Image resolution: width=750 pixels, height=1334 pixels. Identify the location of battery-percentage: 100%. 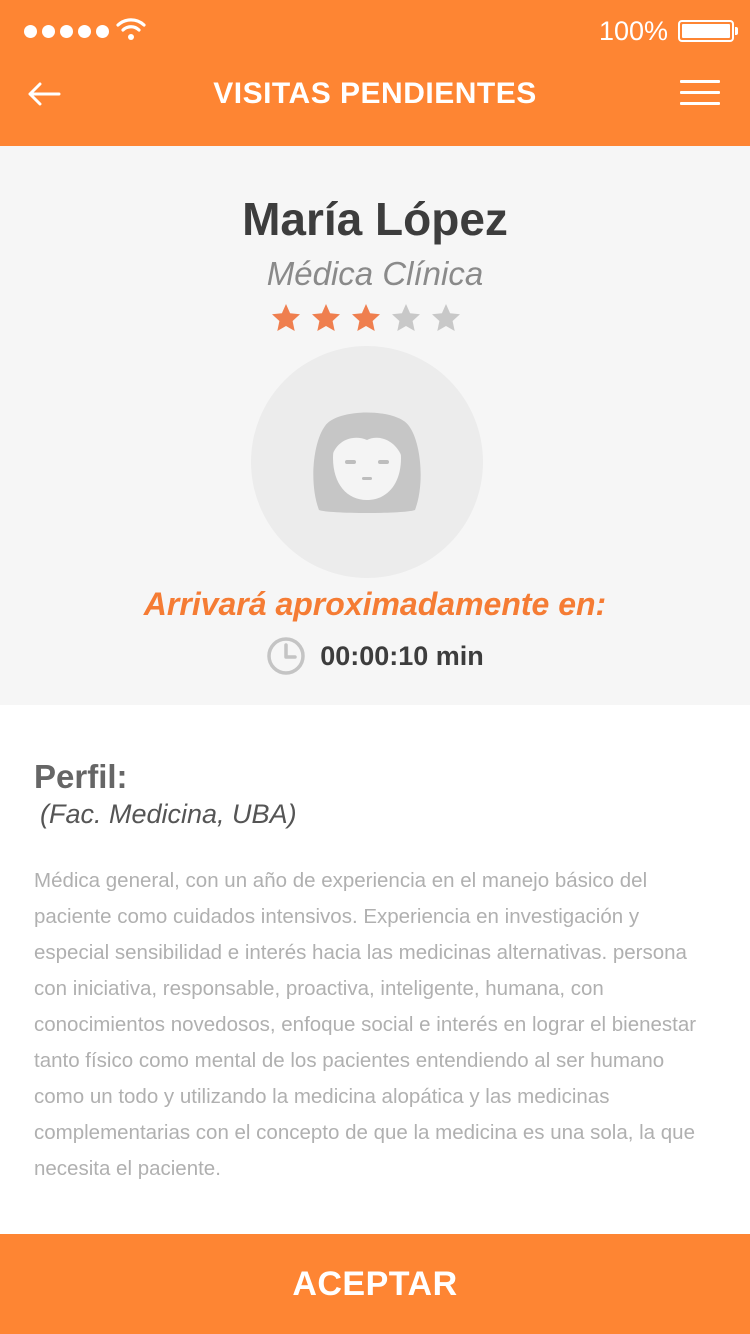
(633, 31).